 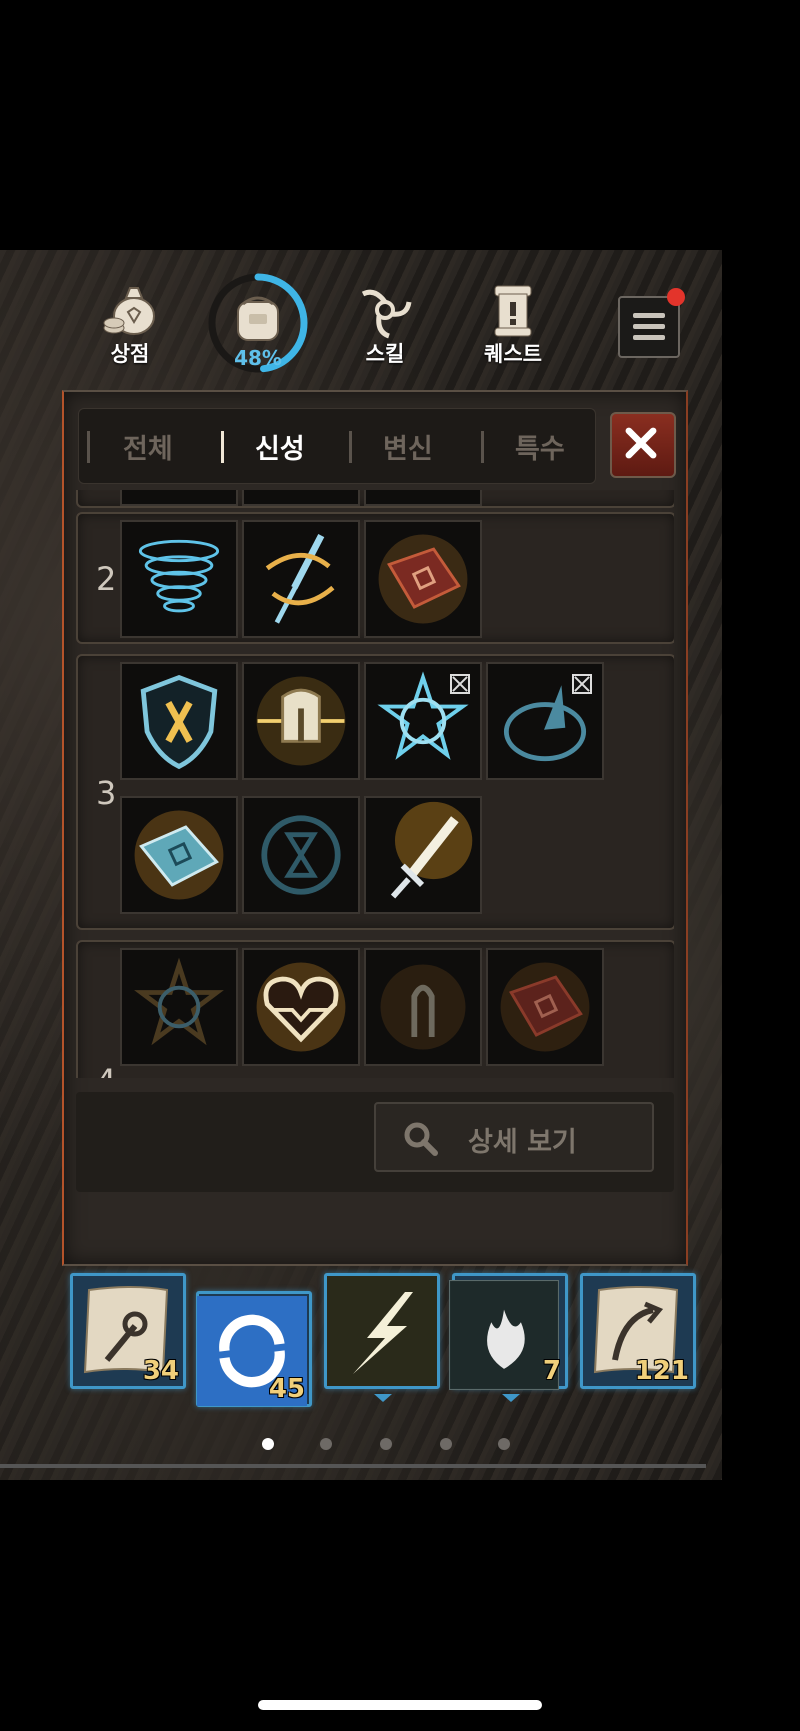 What do you see at coordinates (408, 446) in the screenshot?
I see `tab-transform: 변신` at bounding box center [408, 446].